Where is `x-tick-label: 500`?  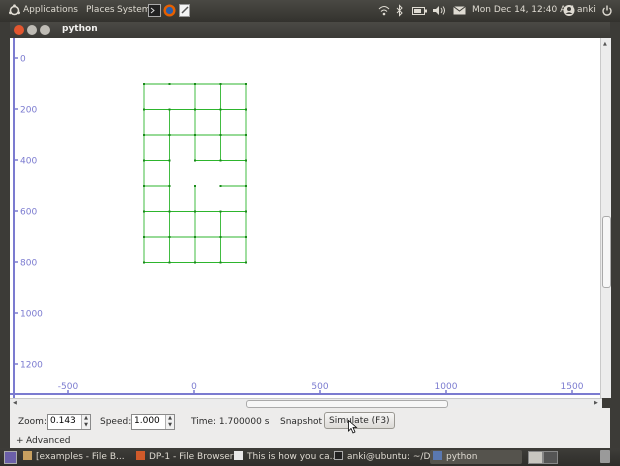 x-tick-label: 500 is located at coordinates (319, 387).